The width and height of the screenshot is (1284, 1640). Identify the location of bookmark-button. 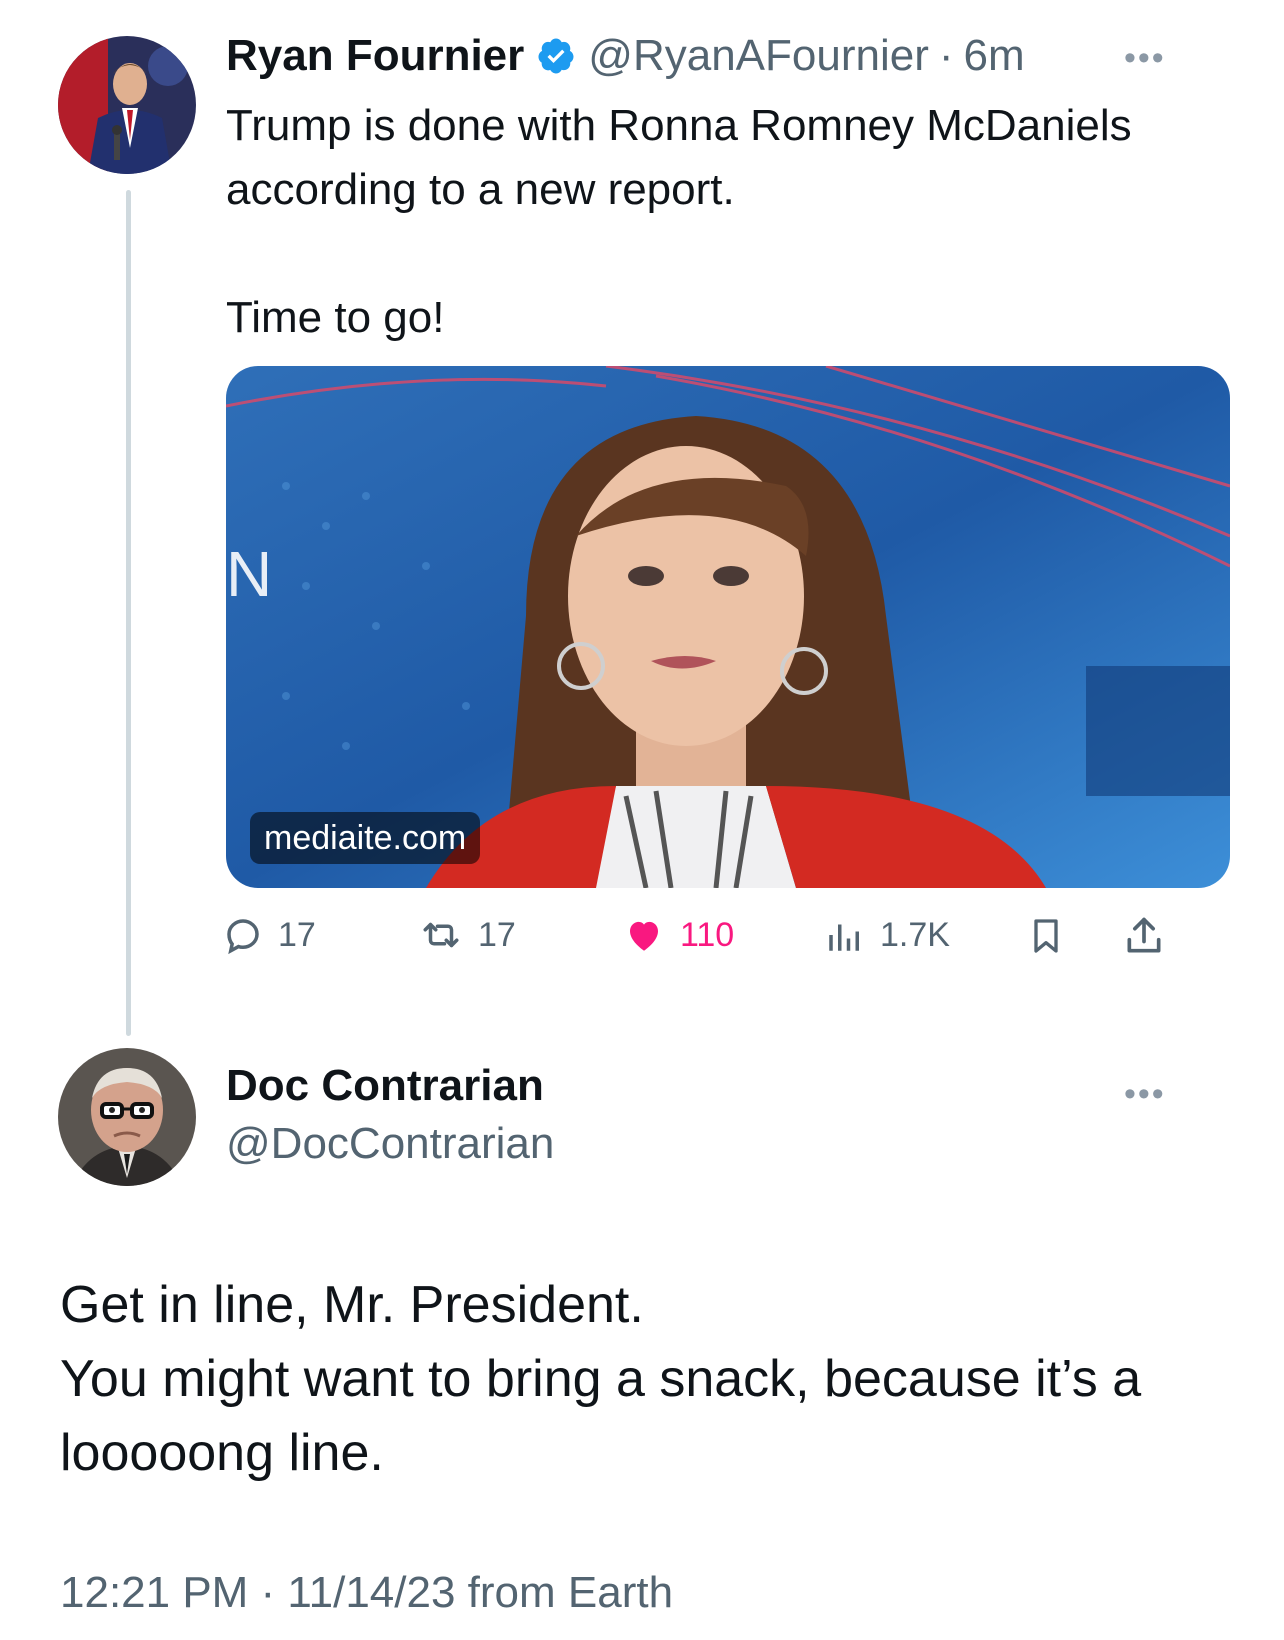
(1053, 936).